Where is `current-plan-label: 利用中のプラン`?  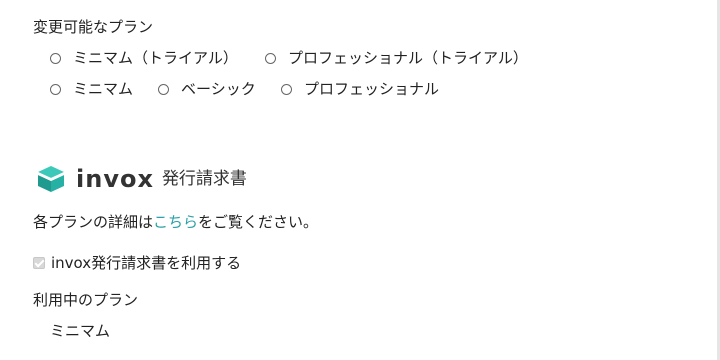 current-plan-label: 利用中のプラン is located at coordinates (86, 300).